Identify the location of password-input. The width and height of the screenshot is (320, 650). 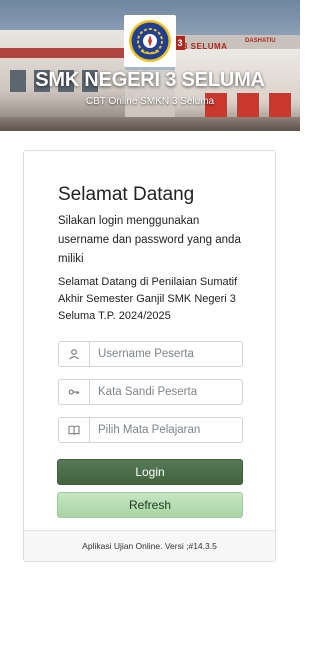
(166, 392).